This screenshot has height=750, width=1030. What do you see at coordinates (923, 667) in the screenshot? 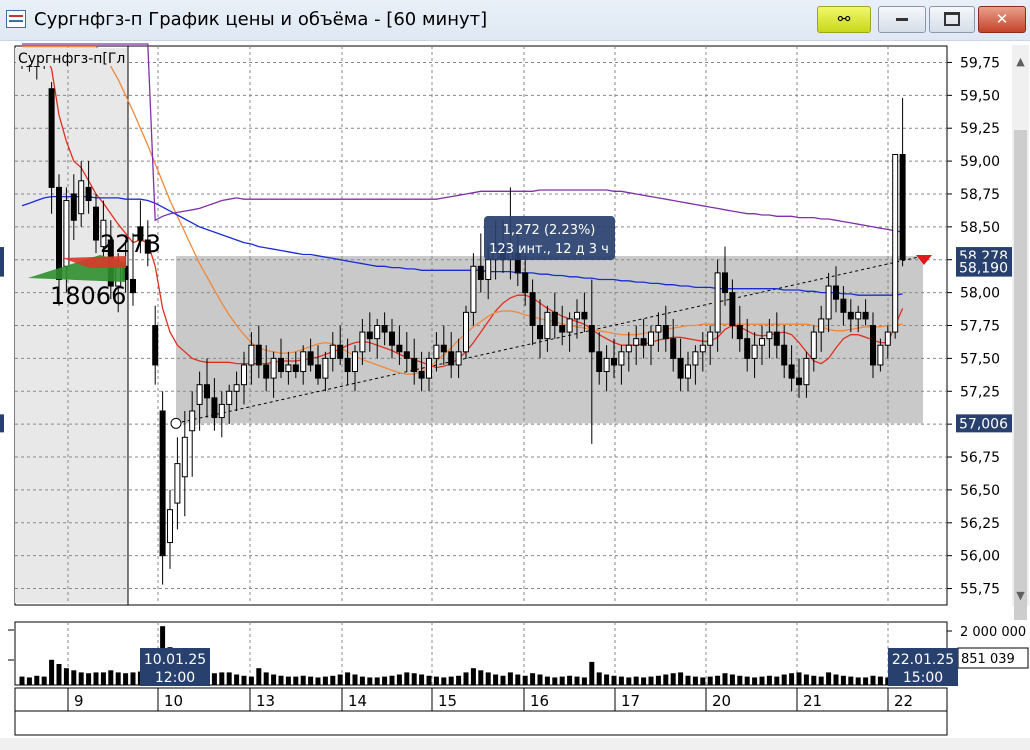
I see `time-cursor-right: 22.01.25 15:00` at bounding box center [923, 667].